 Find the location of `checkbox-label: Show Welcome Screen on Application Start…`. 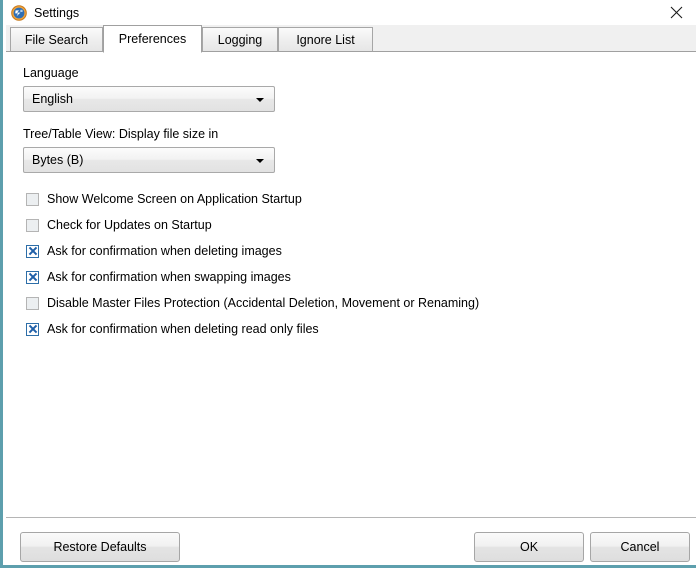

checkbox-label: Show Welcome Screen on Application Start… is located at coordinates (174, 199).